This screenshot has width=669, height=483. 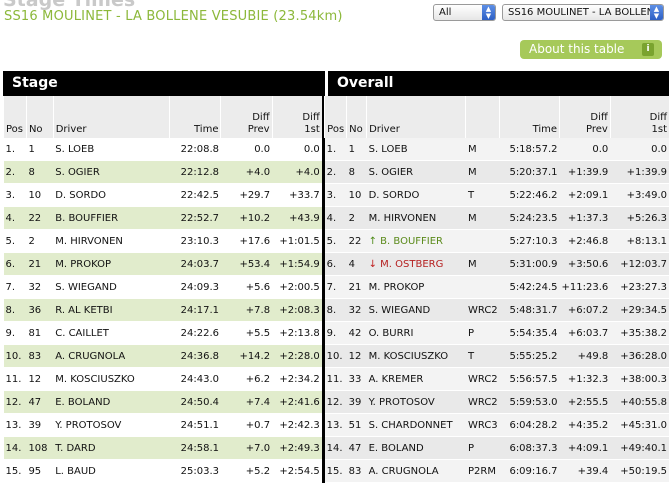 What do you see at coordinates (39, 425) in the screenshot?
I see `stage-car-number: 39` at bounding box center [39, 425].